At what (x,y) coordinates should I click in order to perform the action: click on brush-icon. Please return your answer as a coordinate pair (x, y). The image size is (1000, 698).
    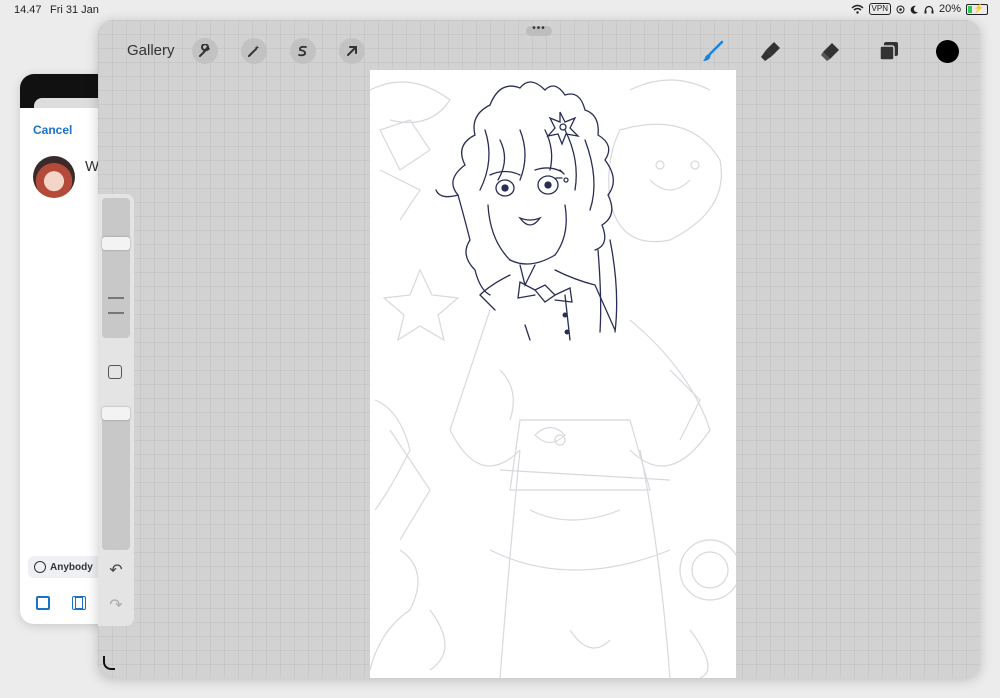
    Looking at the image, I should click on (713, 51).